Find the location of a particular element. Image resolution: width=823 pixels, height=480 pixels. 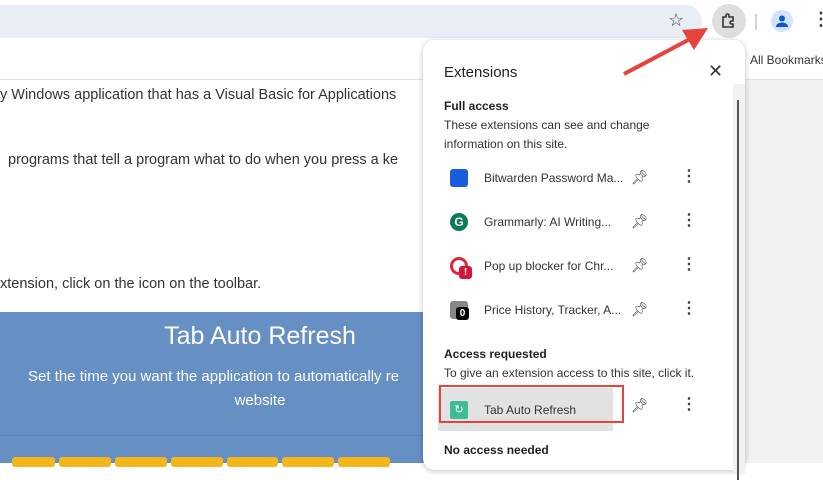

popup-title: Extensions is located at coordinates (481, 72).